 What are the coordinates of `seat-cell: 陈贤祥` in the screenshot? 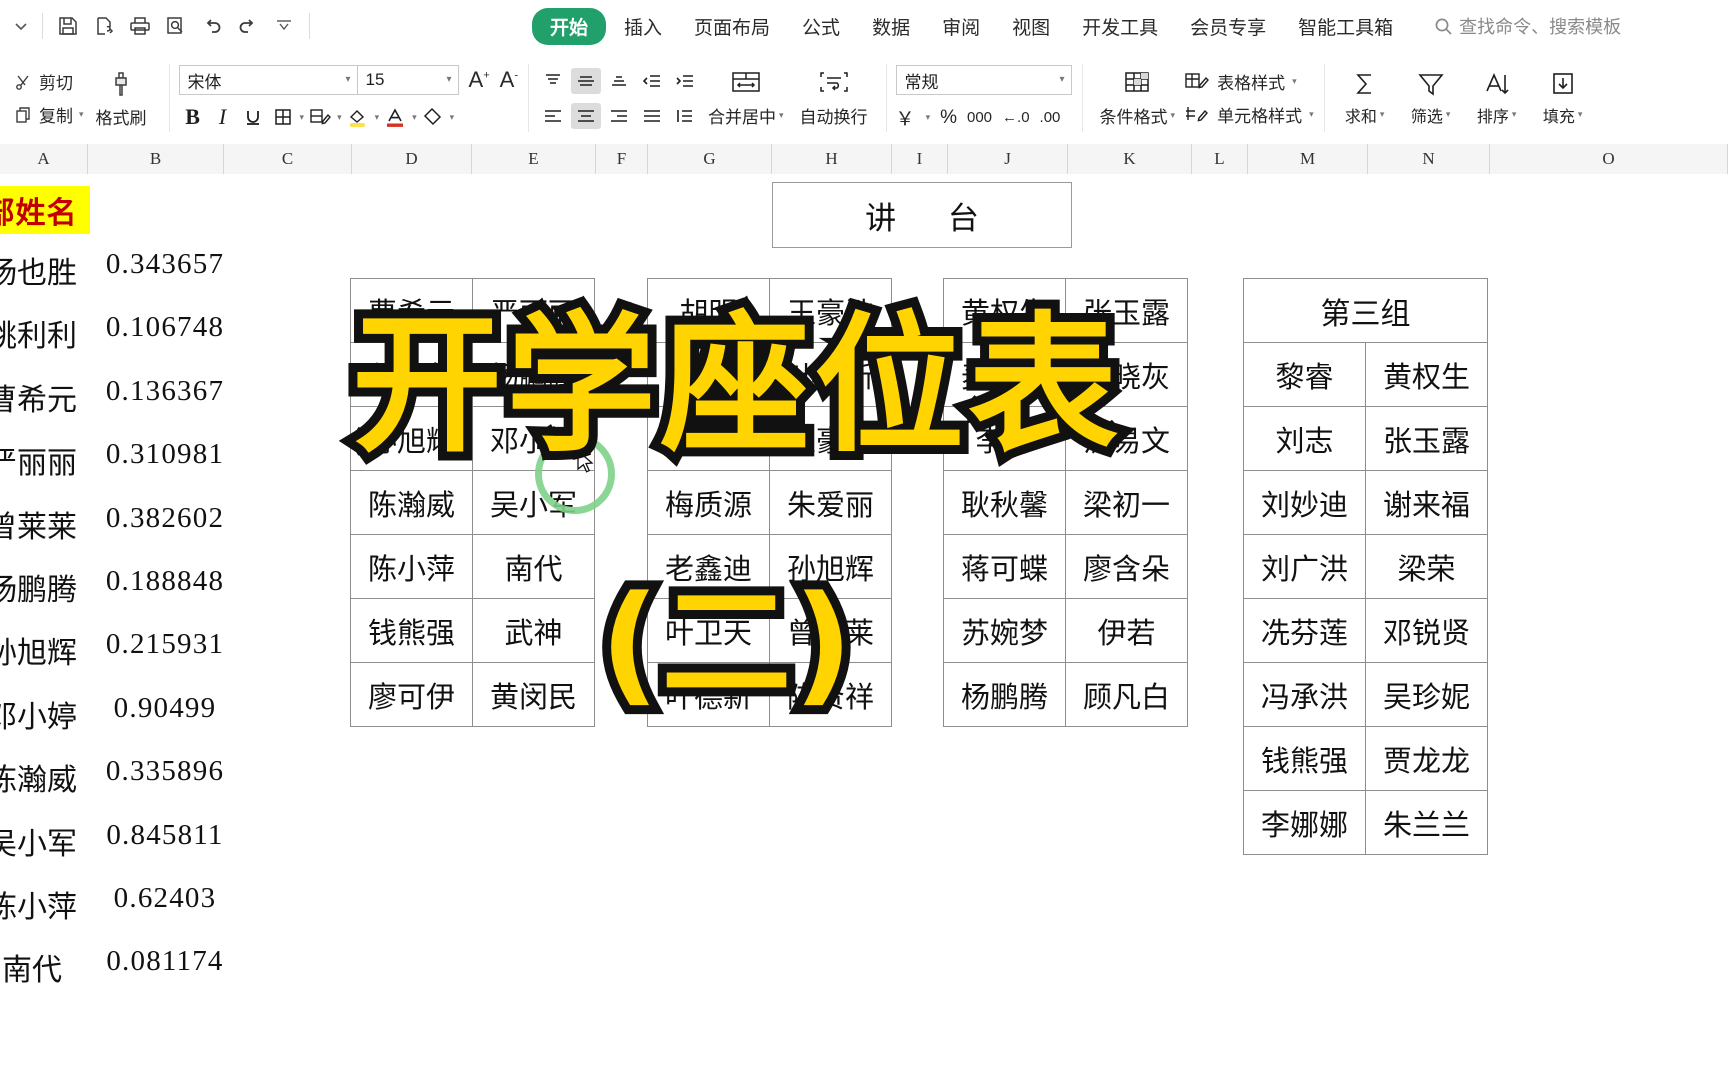 It's located at (830, 694).